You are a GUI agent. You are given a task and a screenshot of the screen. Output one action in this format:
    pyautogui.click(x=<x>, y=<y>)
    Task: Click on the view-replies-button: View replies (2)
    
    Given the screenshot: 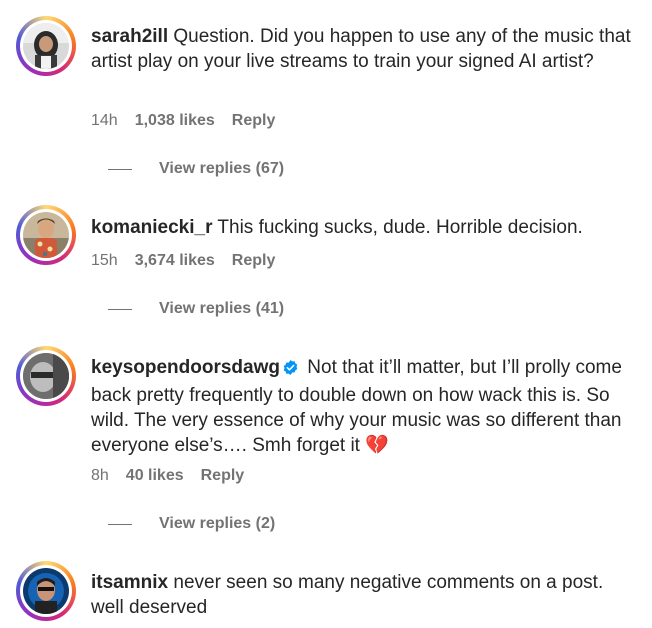 What is the action you would take?
    pyautogui.click(x=191, y=524)
    